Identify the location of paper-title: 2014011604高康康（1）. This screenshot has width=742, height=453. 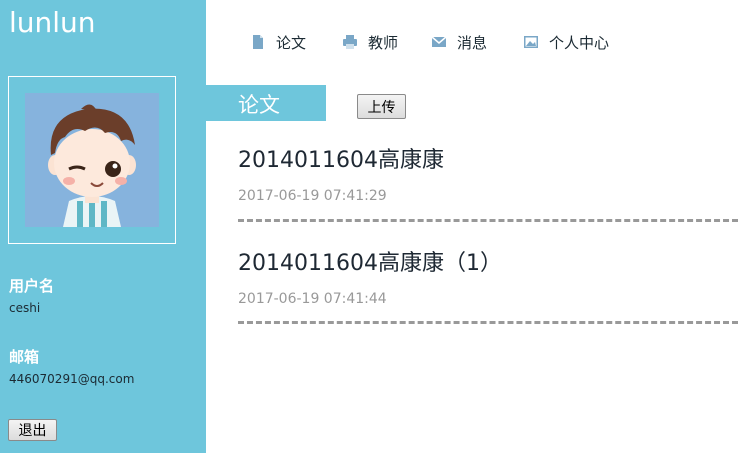
(488, 261).